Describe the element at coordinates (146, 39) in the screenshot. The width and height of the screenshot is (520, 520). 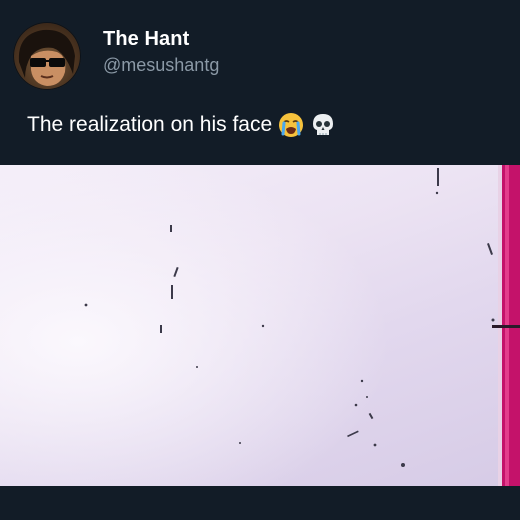
I see `display-name: The Hant` at that location.